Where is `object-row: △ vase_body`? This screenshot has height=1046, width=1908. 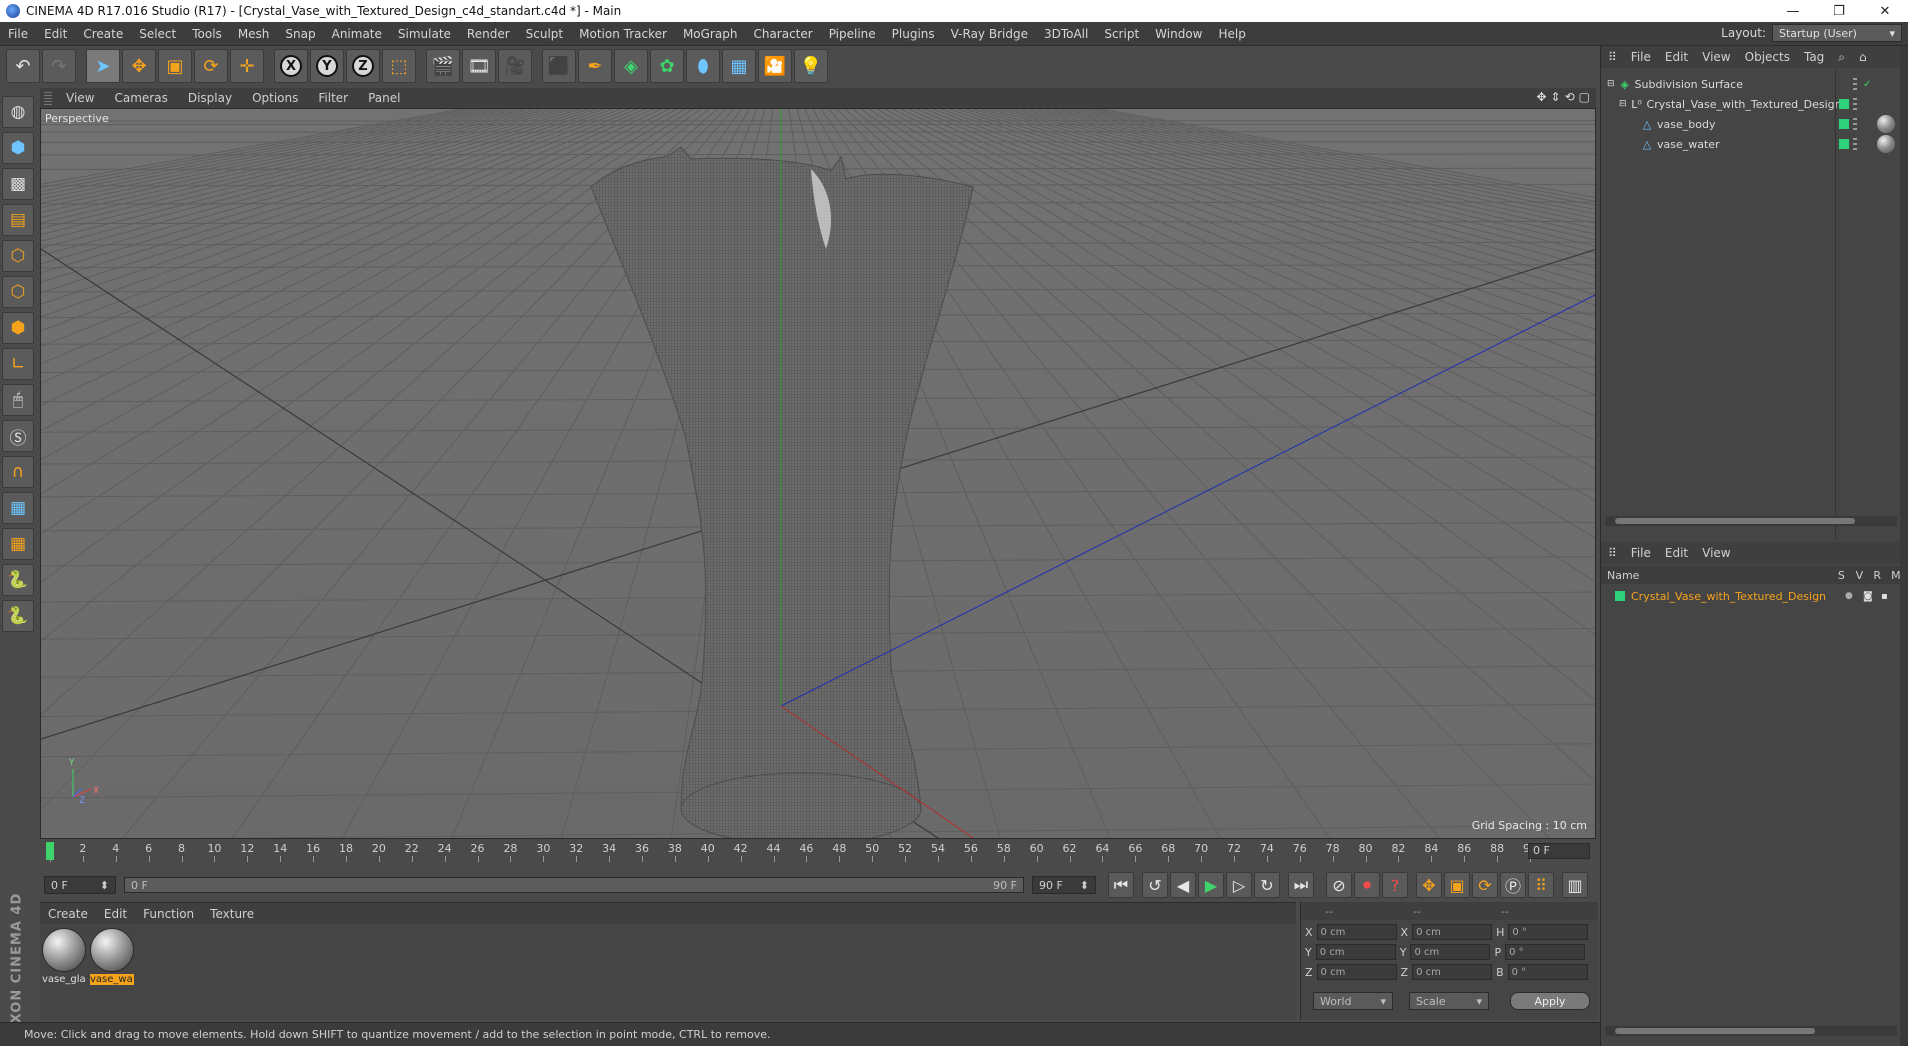 object-row: △ vase_body is located at coordinates (1751, 124).